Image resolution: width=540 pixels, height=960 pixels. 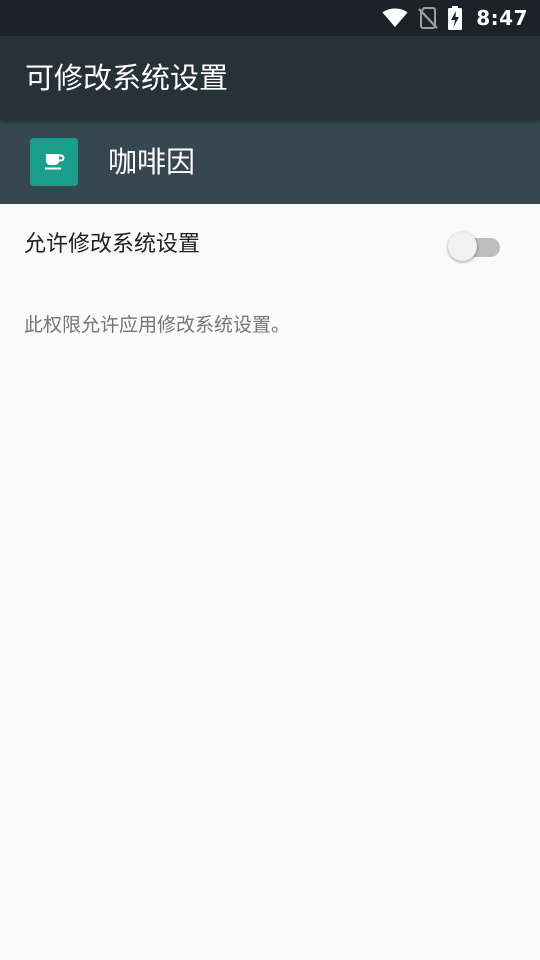 What do you see at coordinates (462, 246) in the screenshot?
I see `toggle-thumb` at bounding box center [462, 246].